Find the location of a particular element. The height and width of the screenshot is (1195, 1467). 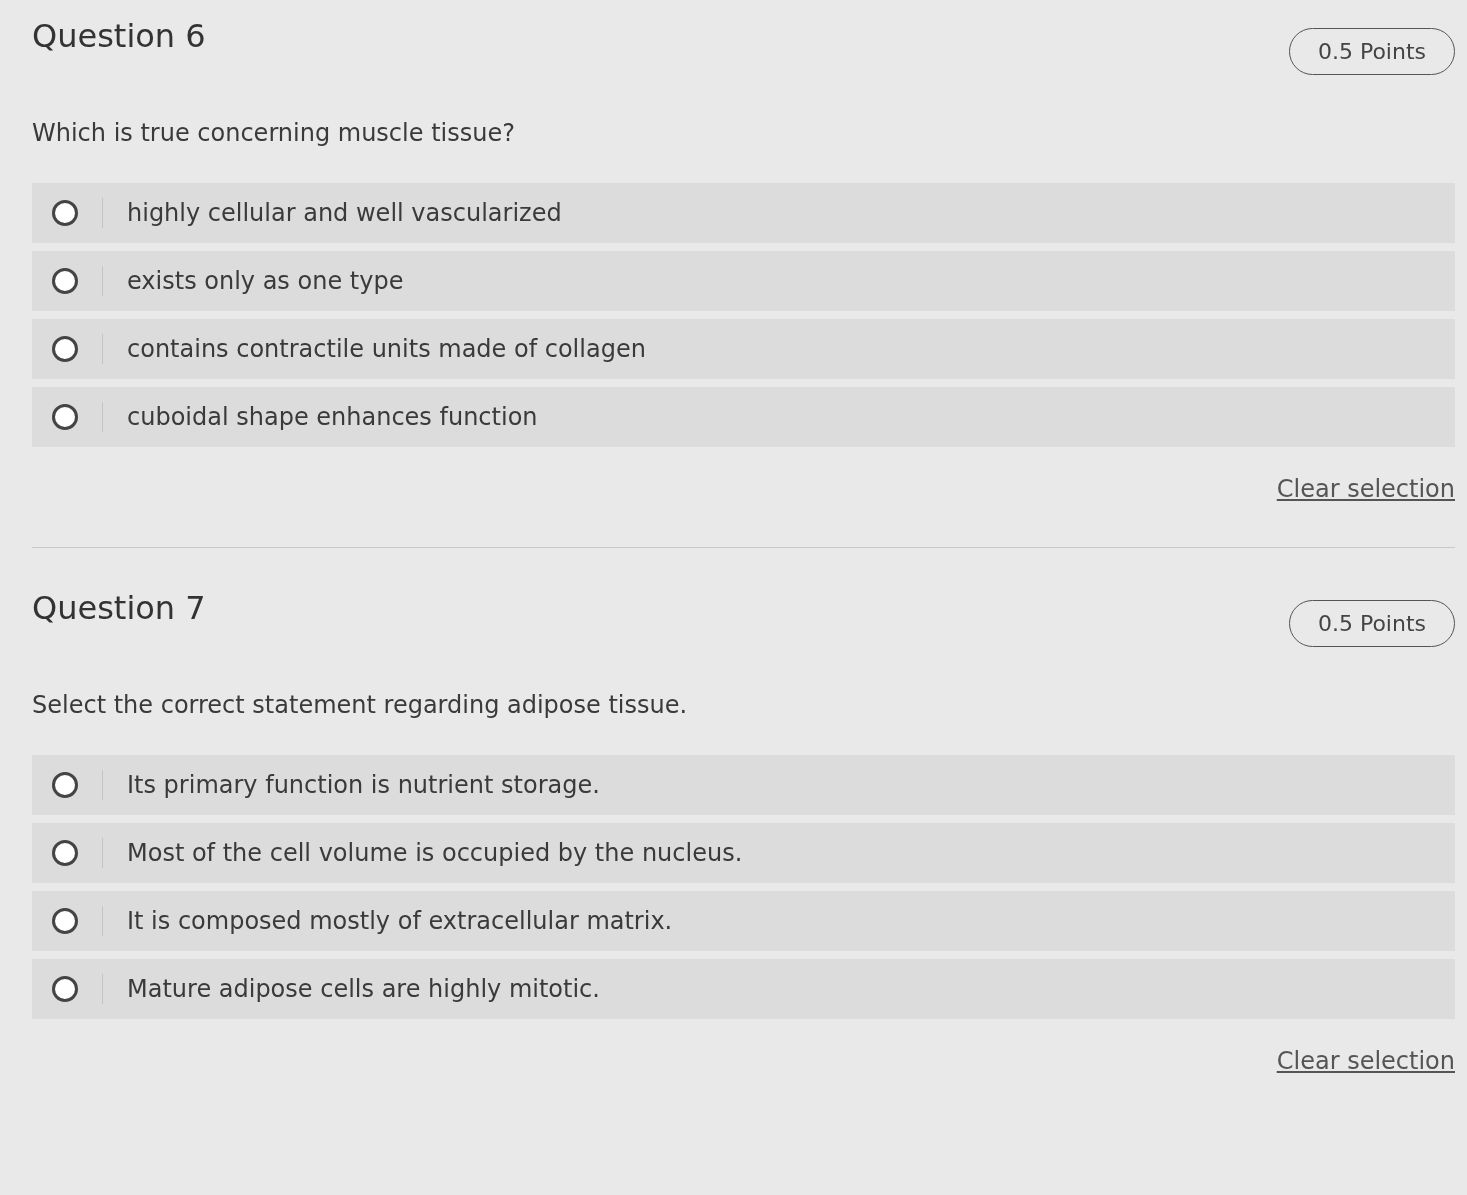

answer-option: contains contractile units made of collagen is located at coordinates (743, 349).